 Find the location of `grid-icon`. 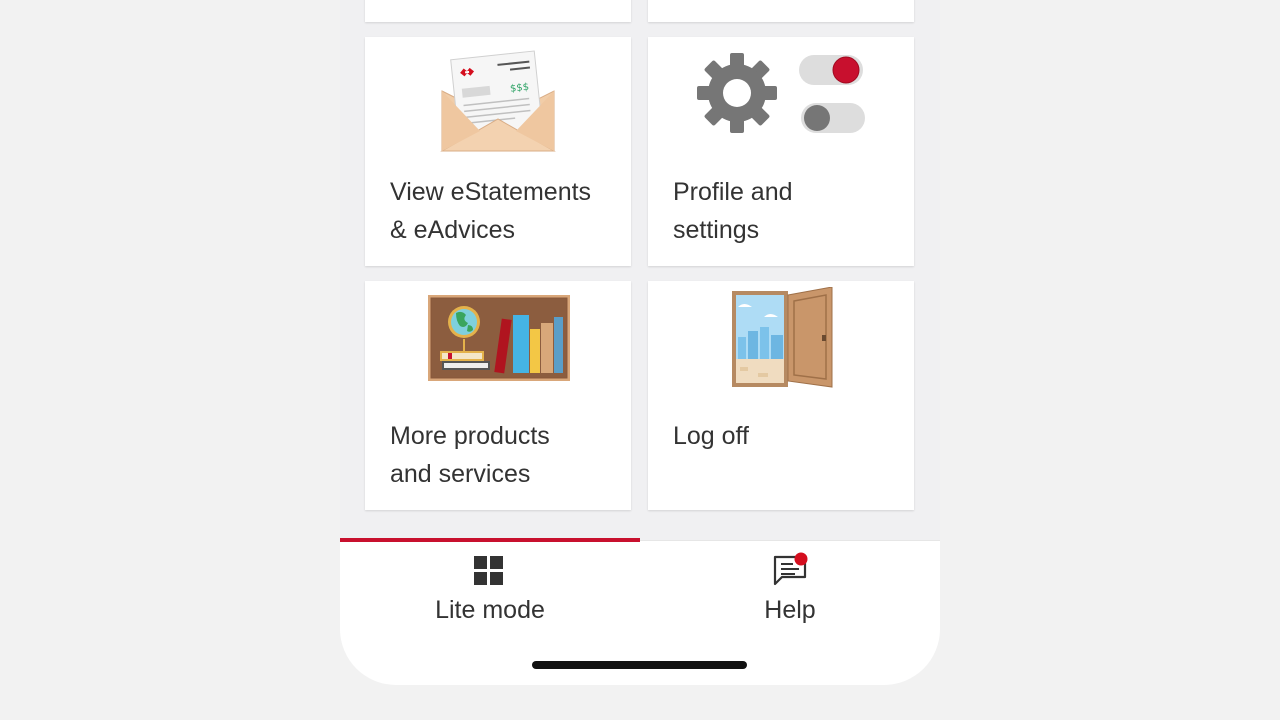

grid-icon is located at coordinates (488, 570).